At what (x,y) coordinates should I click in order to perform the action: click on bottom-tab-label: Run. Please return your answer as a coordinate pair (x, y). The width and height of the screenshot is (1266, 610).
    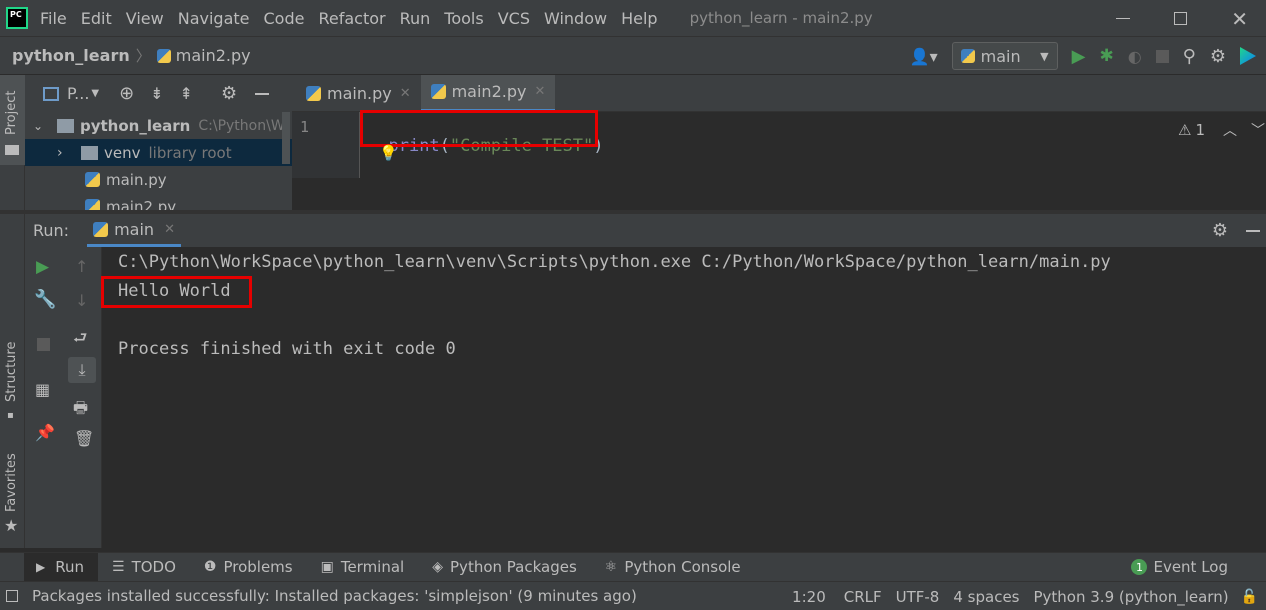
    Looking at the image, I should click on (69, 567).